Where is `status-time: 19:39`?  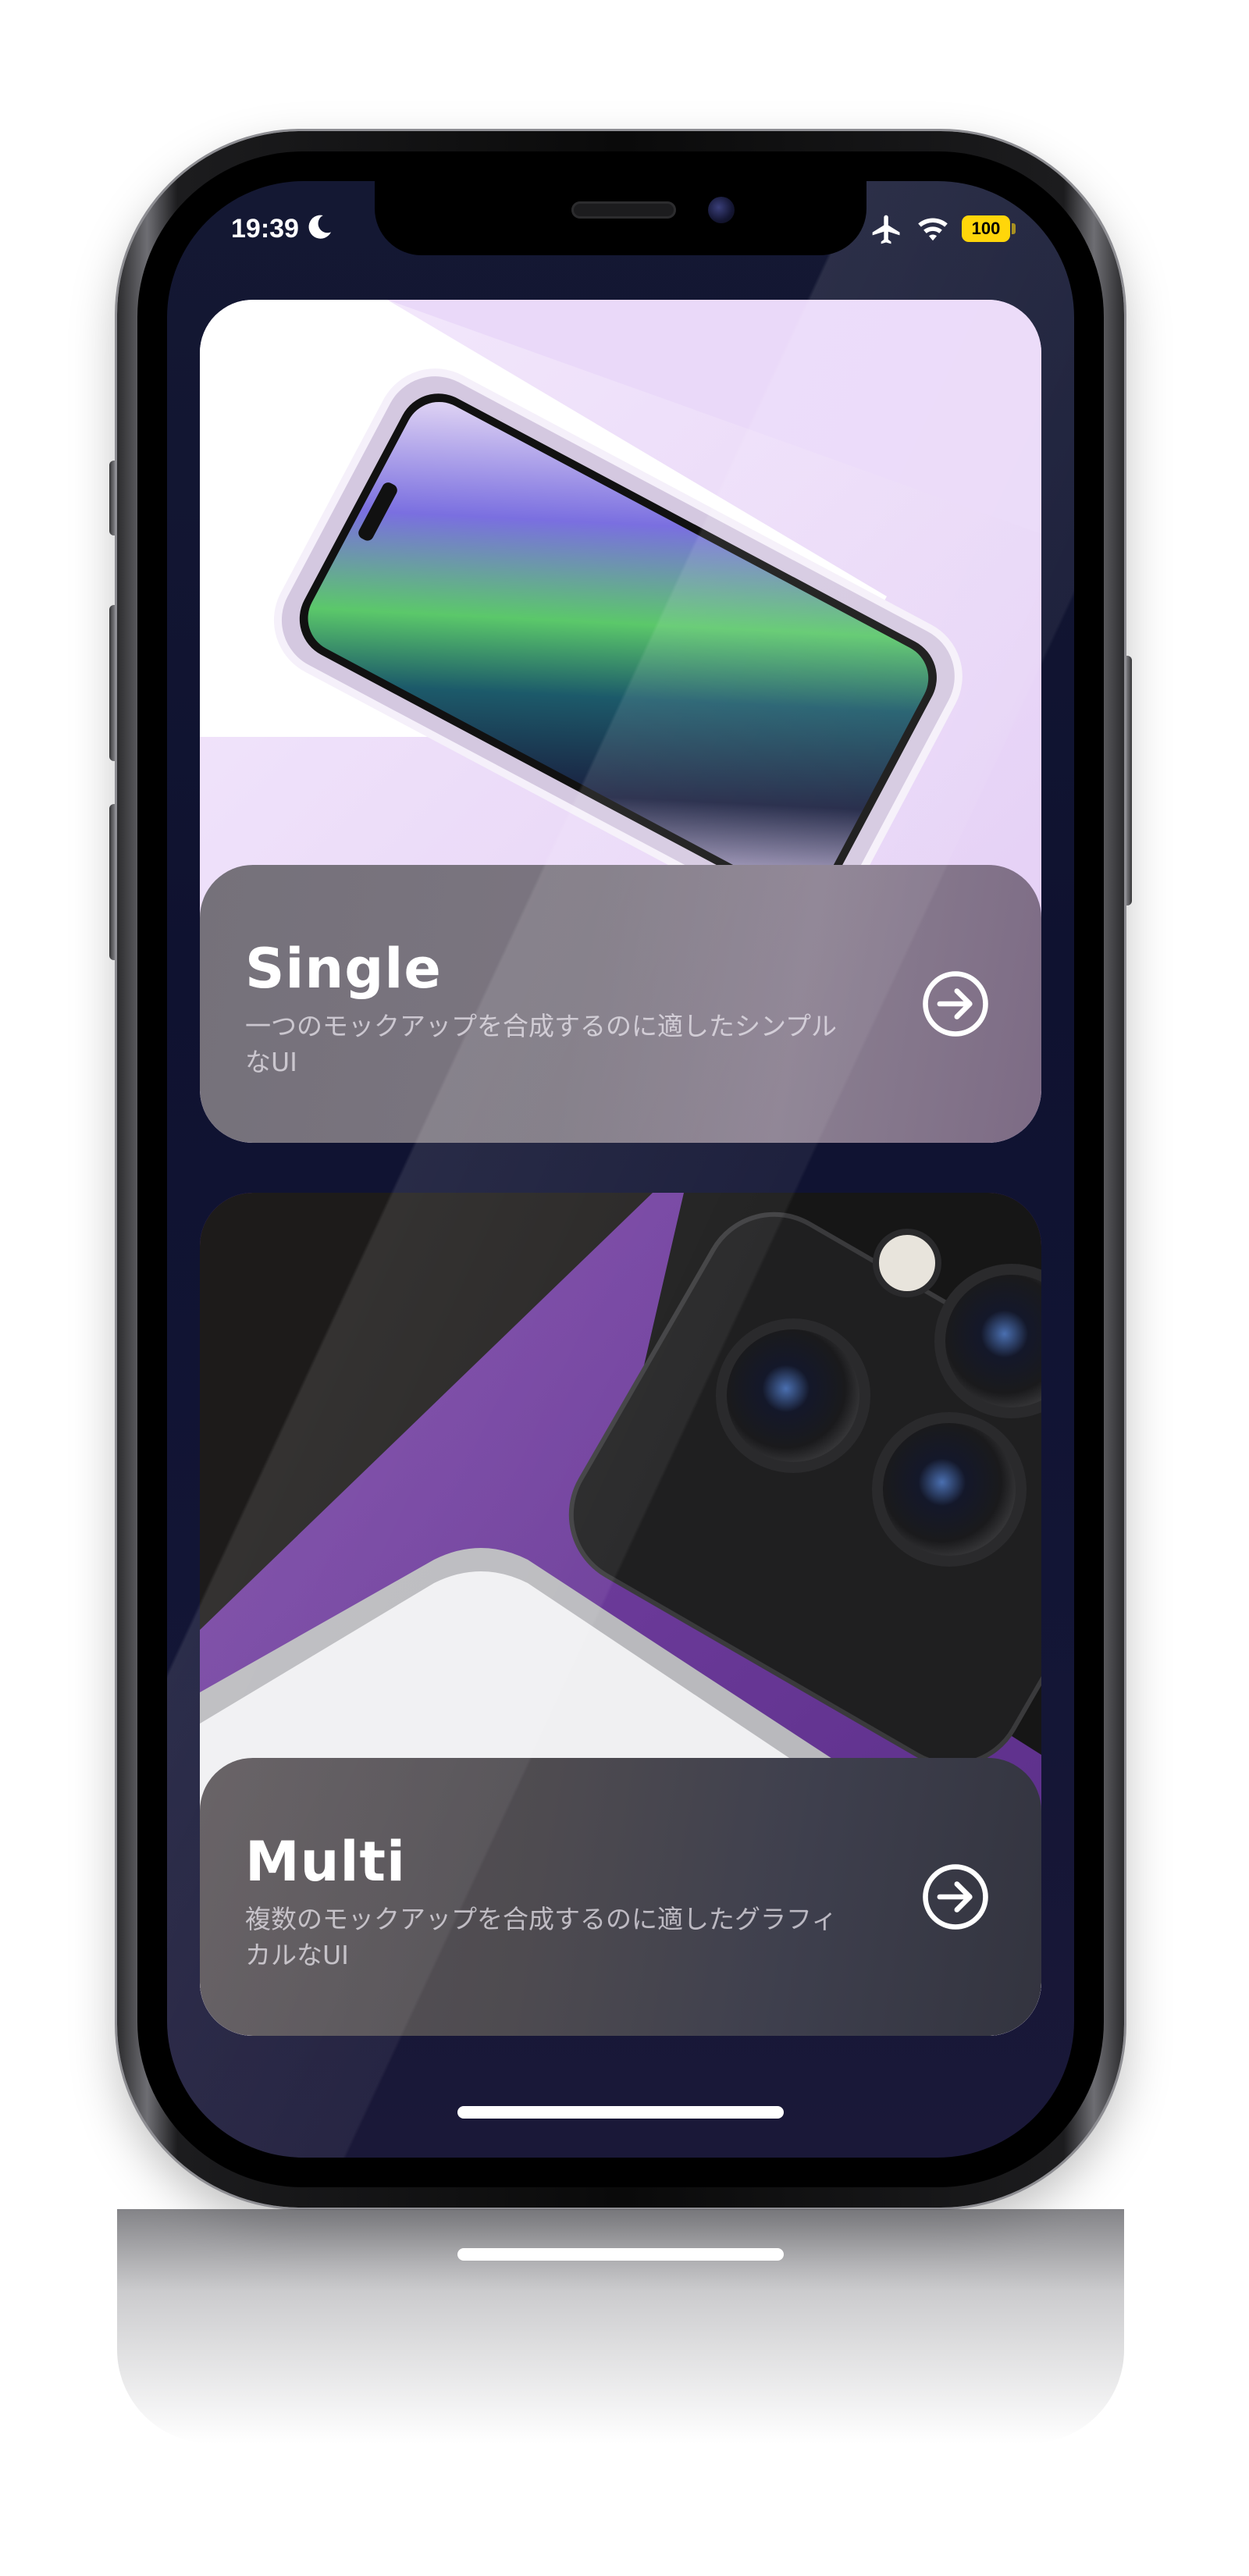
status-time: 19:39 is located at coordinates (265, 229).